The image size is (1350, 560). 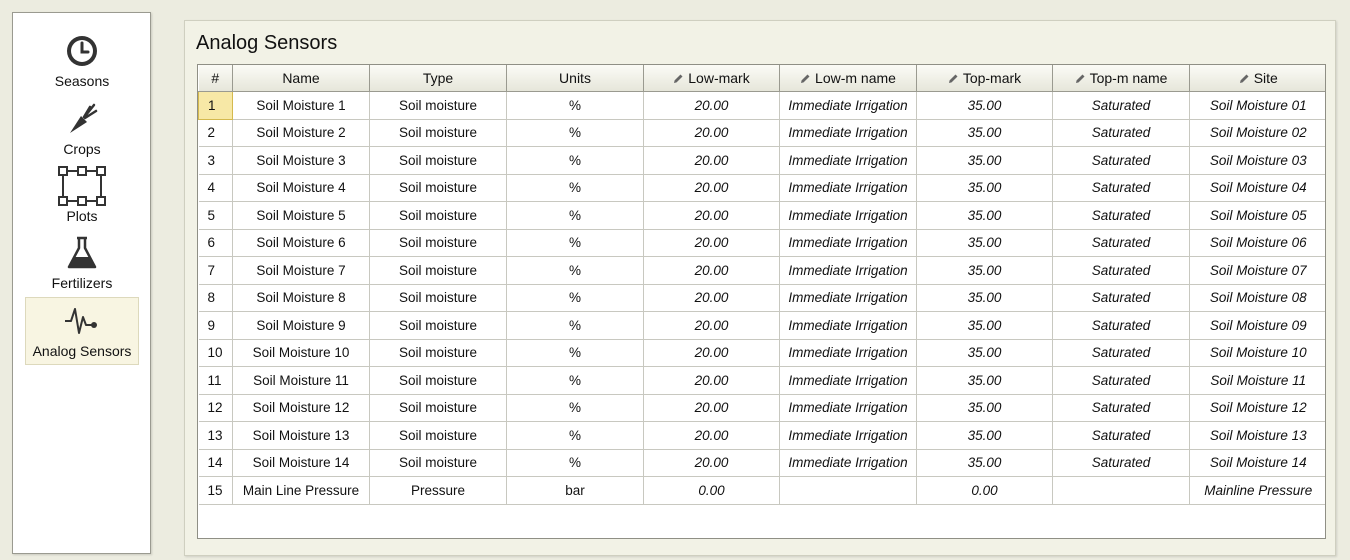 What do you see at coordinates (984, 78) in the screenshot?
I see `column-header: Top-mark` at bounding box center [984, 78].